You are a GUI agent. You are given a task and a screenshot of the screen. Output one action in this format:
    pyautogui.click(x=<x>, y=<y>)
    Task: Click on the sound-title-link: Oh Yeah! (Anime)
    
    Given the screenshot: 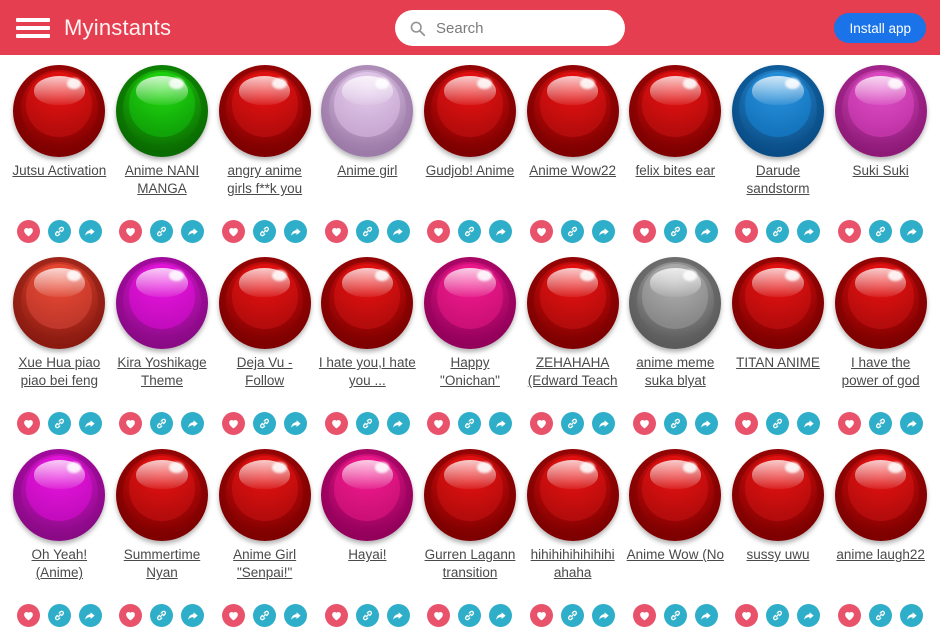 What is the action you would take?
    pyautogui.click(x=59, y=564)
    